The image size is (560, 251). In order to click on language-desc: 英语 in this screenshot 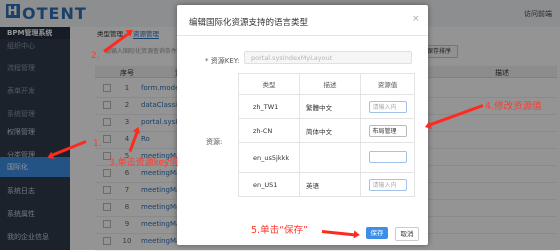, I will do `click(330, 184)`.